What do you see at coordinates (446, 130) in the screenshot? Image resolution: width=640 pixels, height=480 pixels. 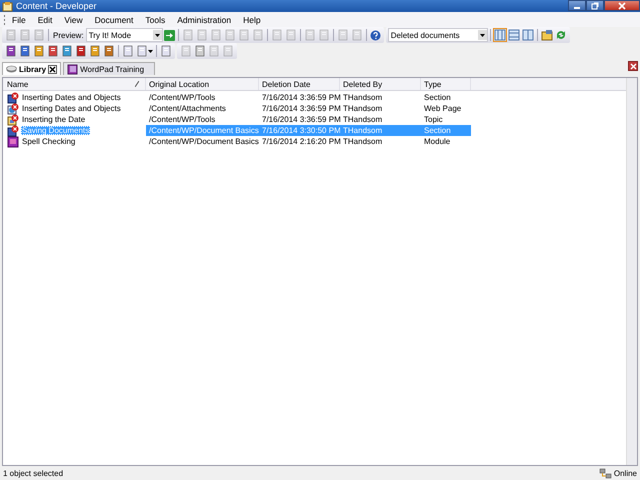 I see `table-cell: Section` at bounding box center [446, 130].